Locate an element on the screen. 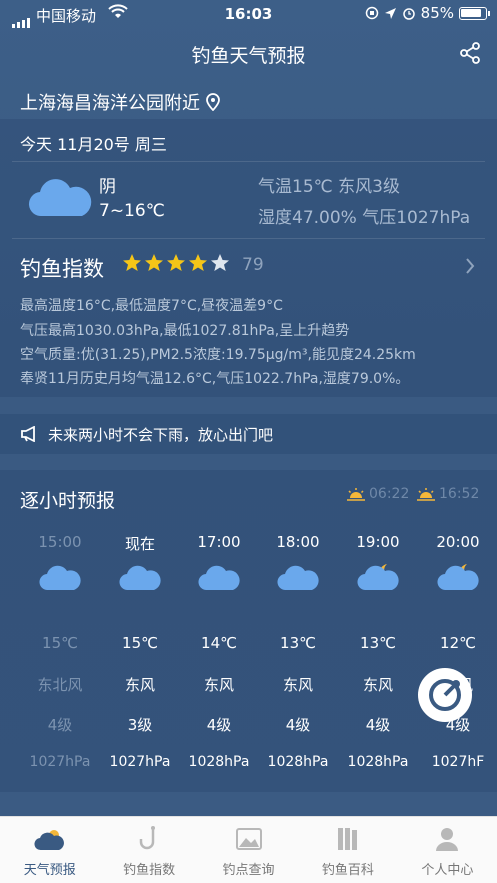  fishing-index-score: 79 is located at coordinates (253, 265).